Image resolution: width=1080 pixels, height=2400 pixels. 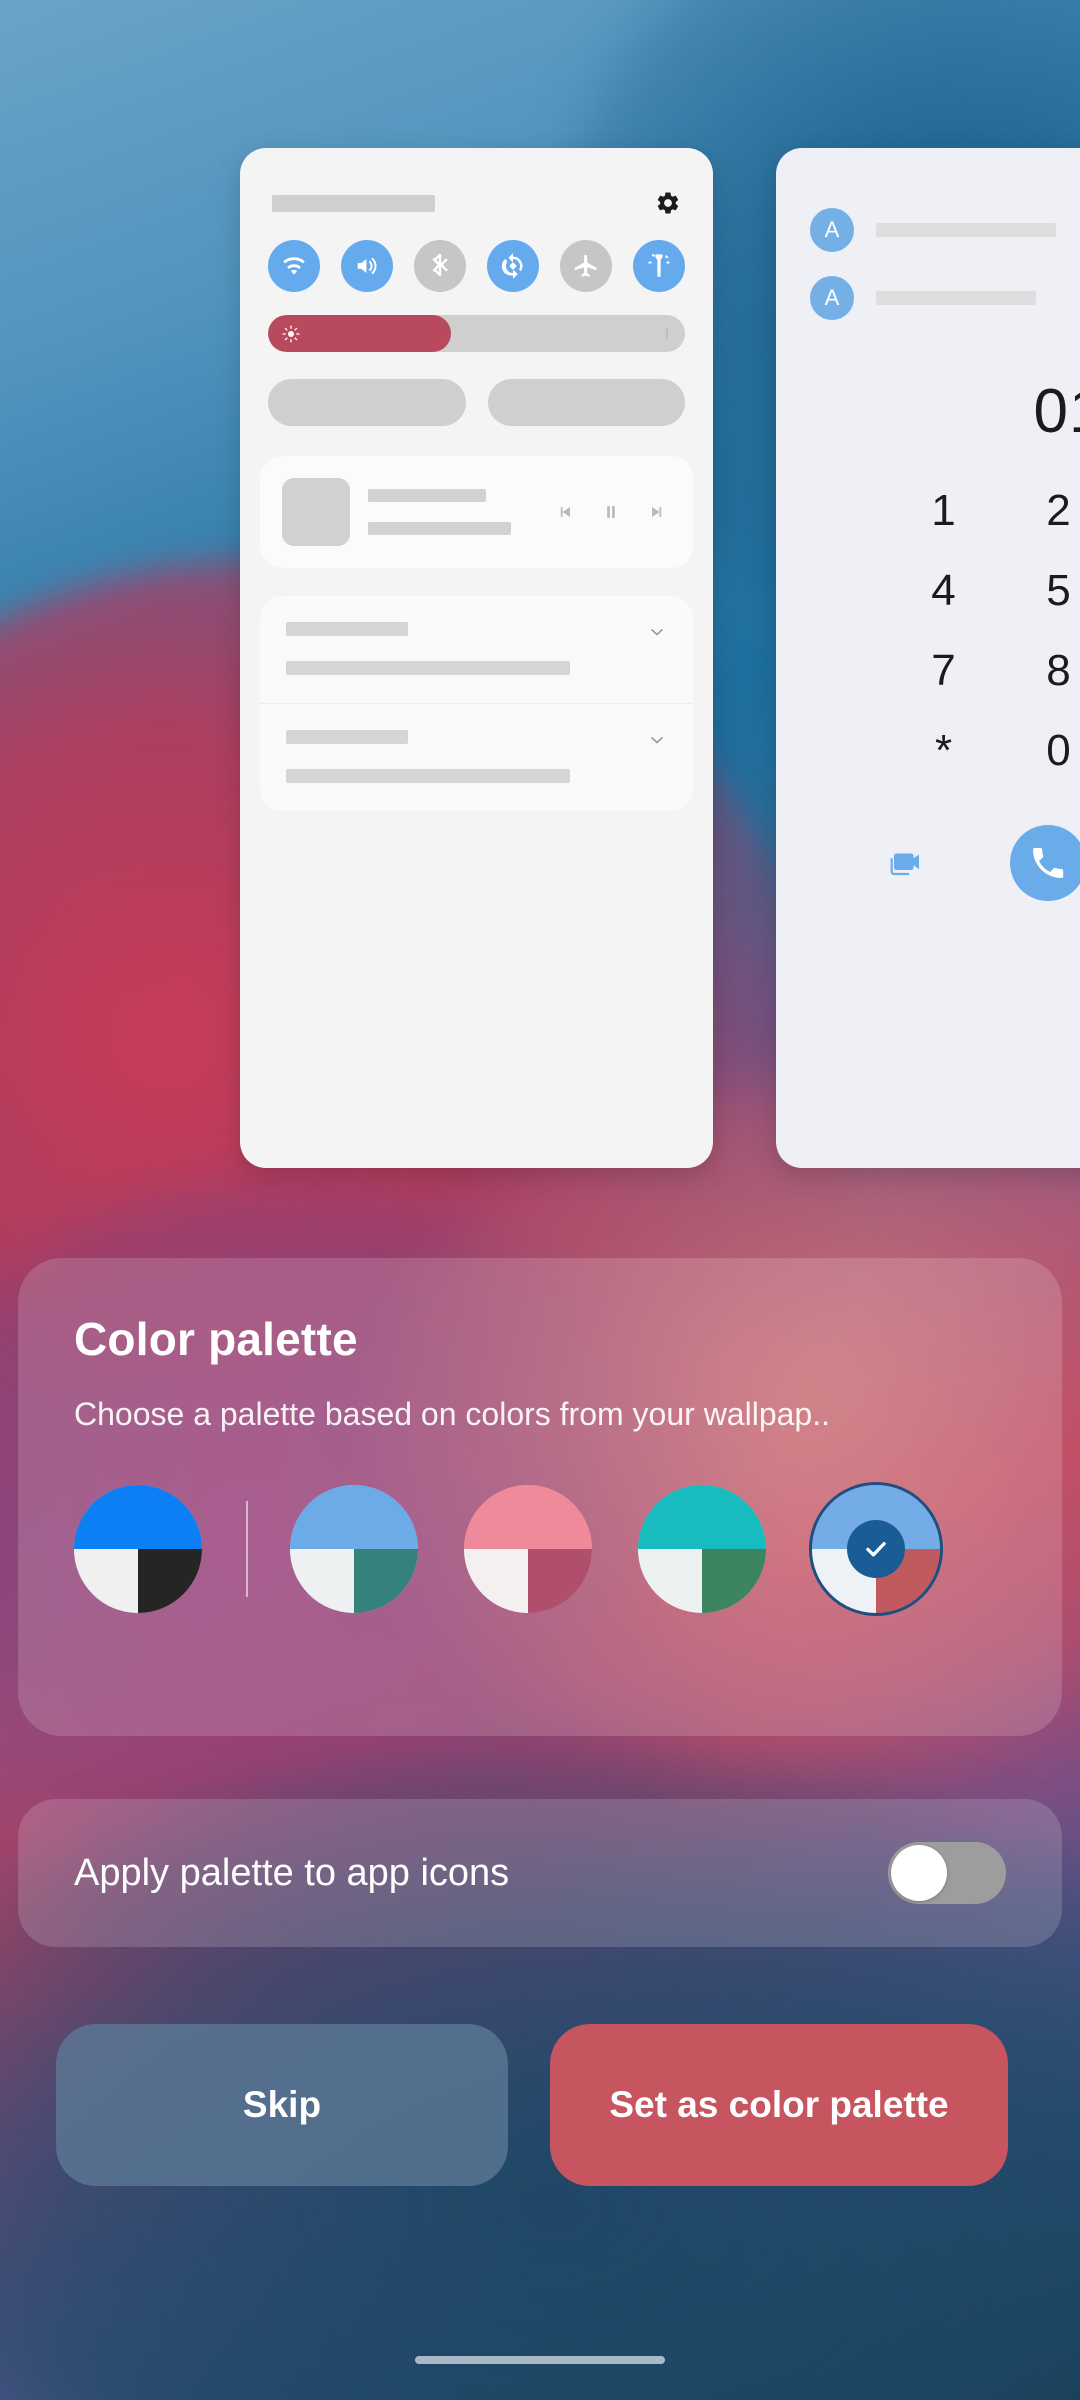 I want to click on auto-rotate-toggle, so click(x=513, y=266).